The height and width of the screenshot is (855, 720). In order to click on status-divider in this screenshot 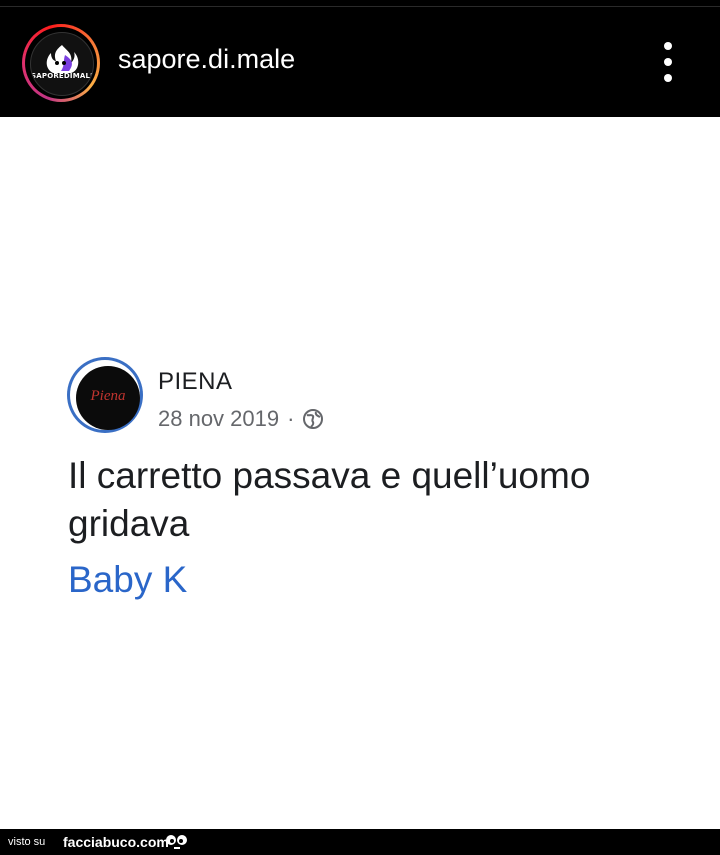, I will do `click(360, 6)`.